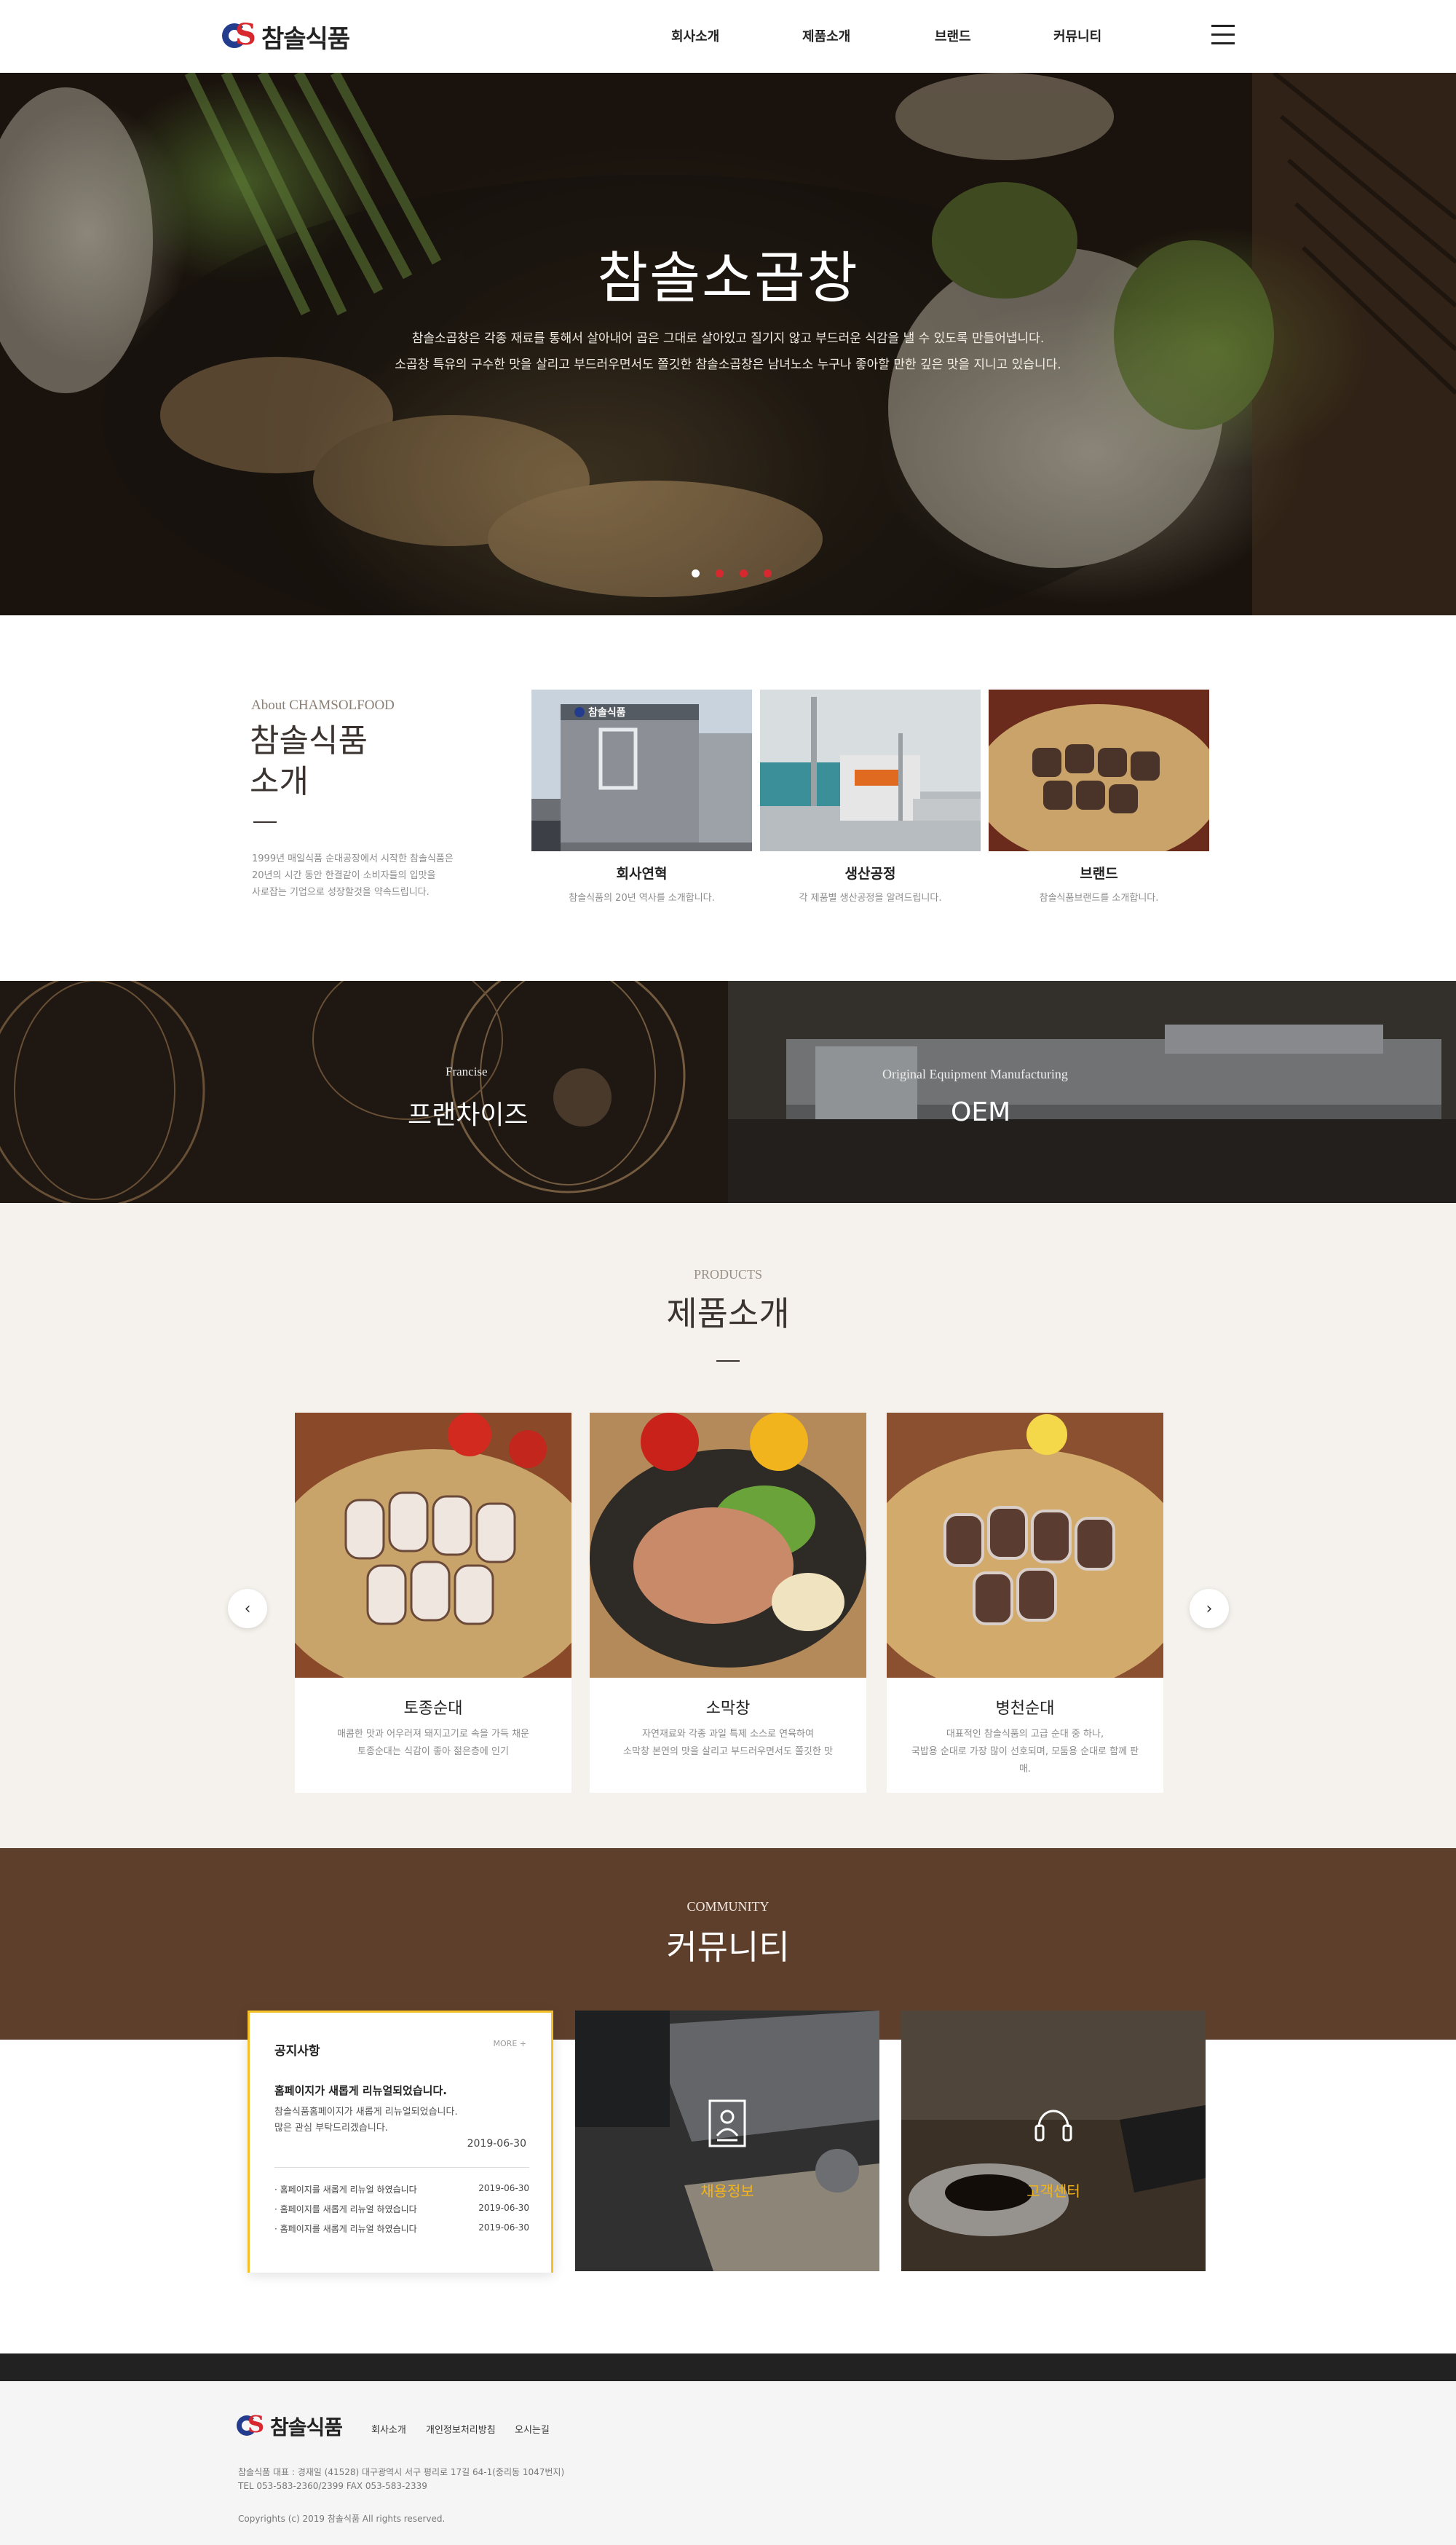 The width and height of the screenshot is (1456, 2545). What do you see at coordinates (728, 1948) in the screenshot?
I see `community-title: 커뮤니티` at bounding box center [728, 1948].